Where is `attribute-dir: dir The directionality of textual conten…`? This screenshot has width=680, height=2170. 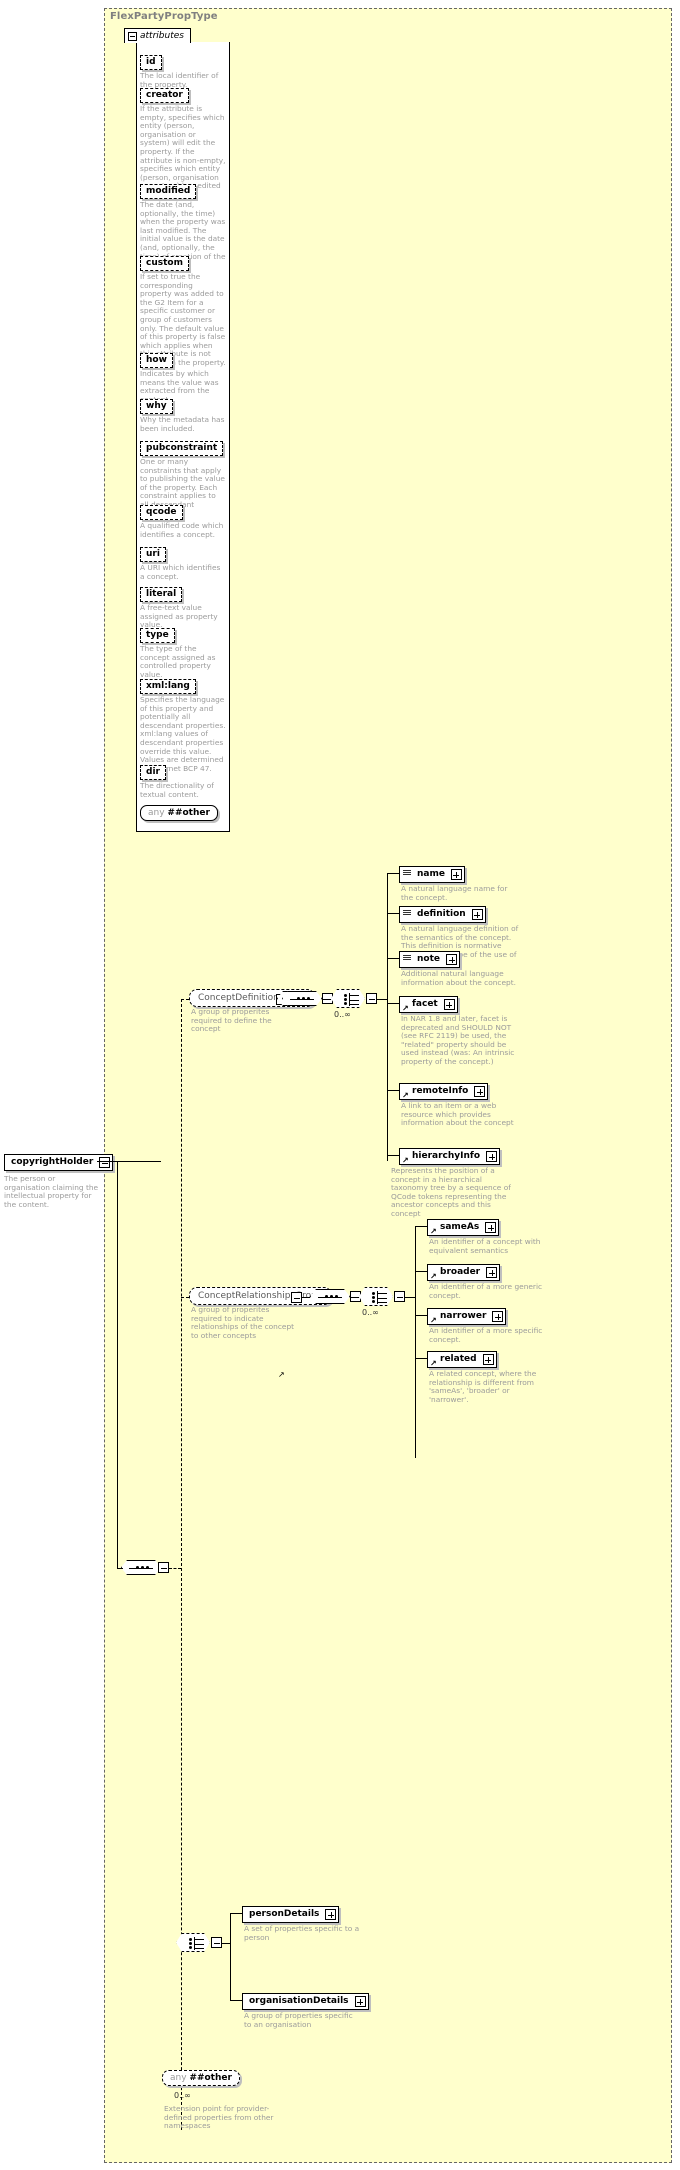
attribute-dir: dir The directionality of textual conten… is located at coordinates (183, 782).